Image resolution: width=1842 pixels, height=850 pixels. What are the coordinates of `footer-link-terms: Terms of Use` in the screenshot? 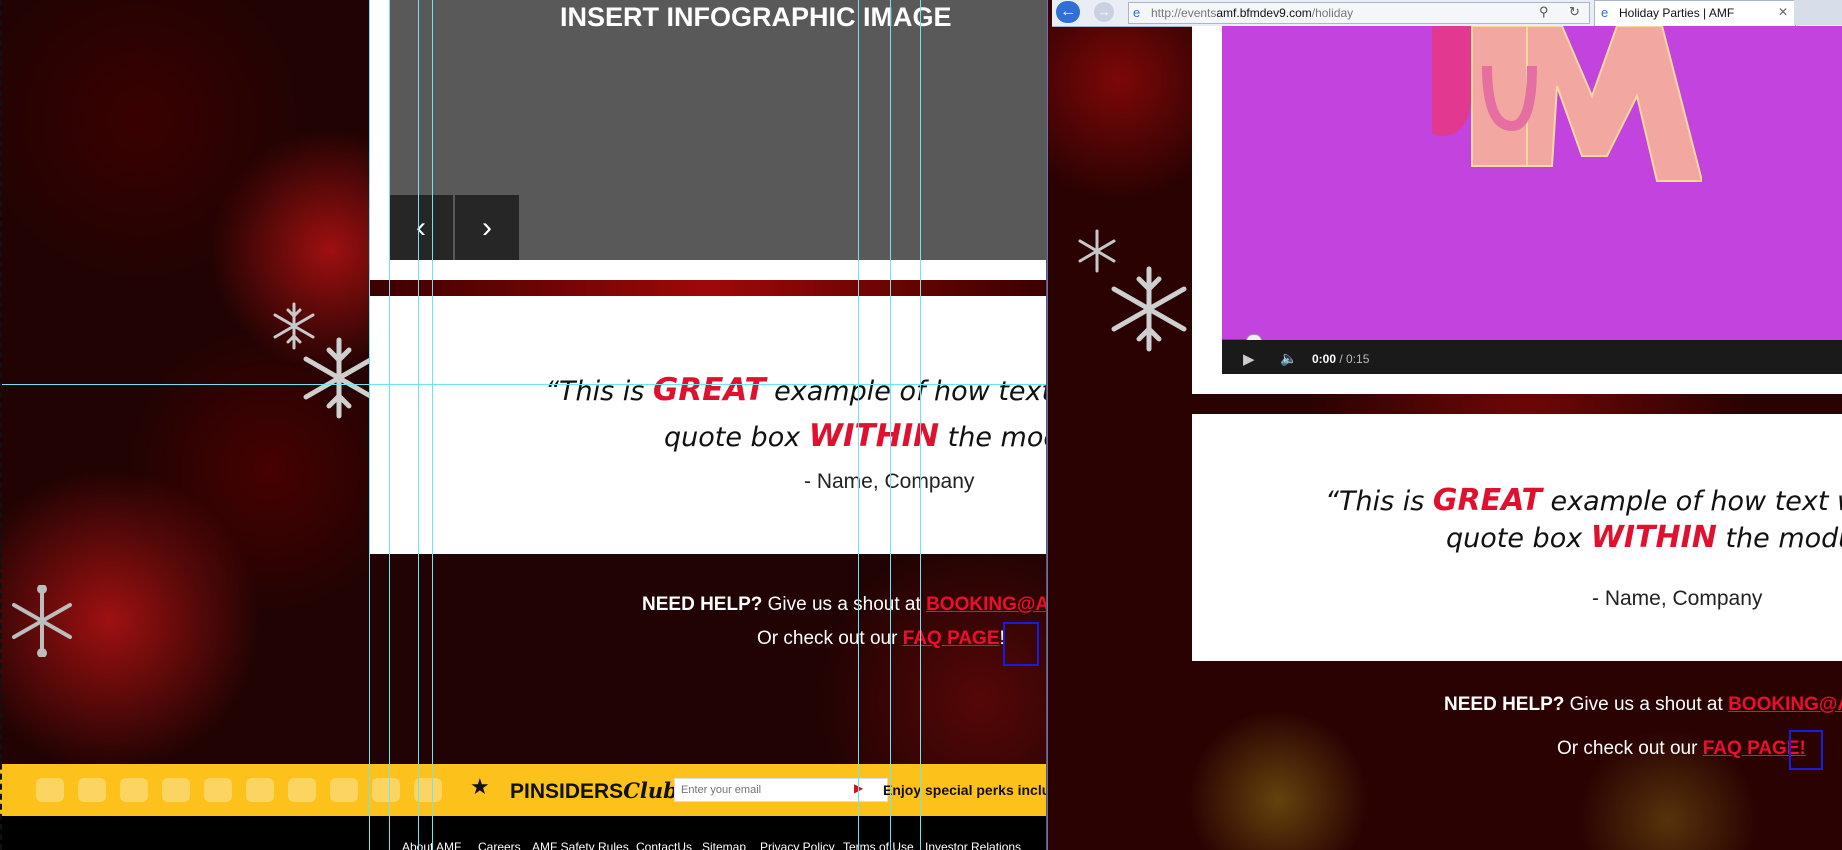 It's located at (878, 845).